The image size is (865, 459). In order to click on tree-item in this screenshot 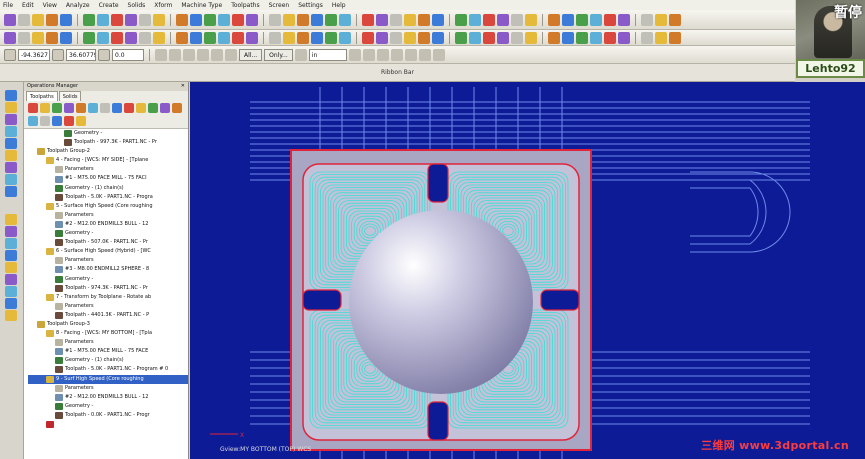, I will do `click(108, 424)`.